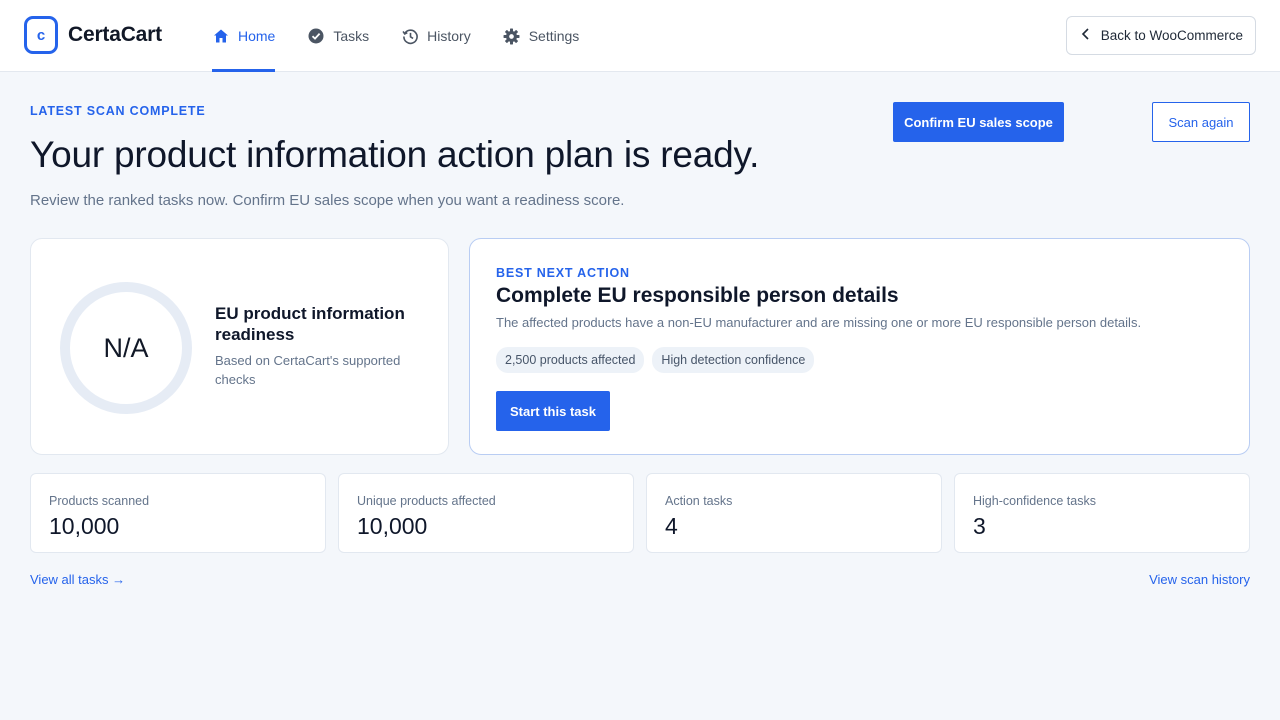 The image size is (1280, 720). Describe the element at coordinates (316, 36) in the screenshot. I see `check-circle-icon` at that location.